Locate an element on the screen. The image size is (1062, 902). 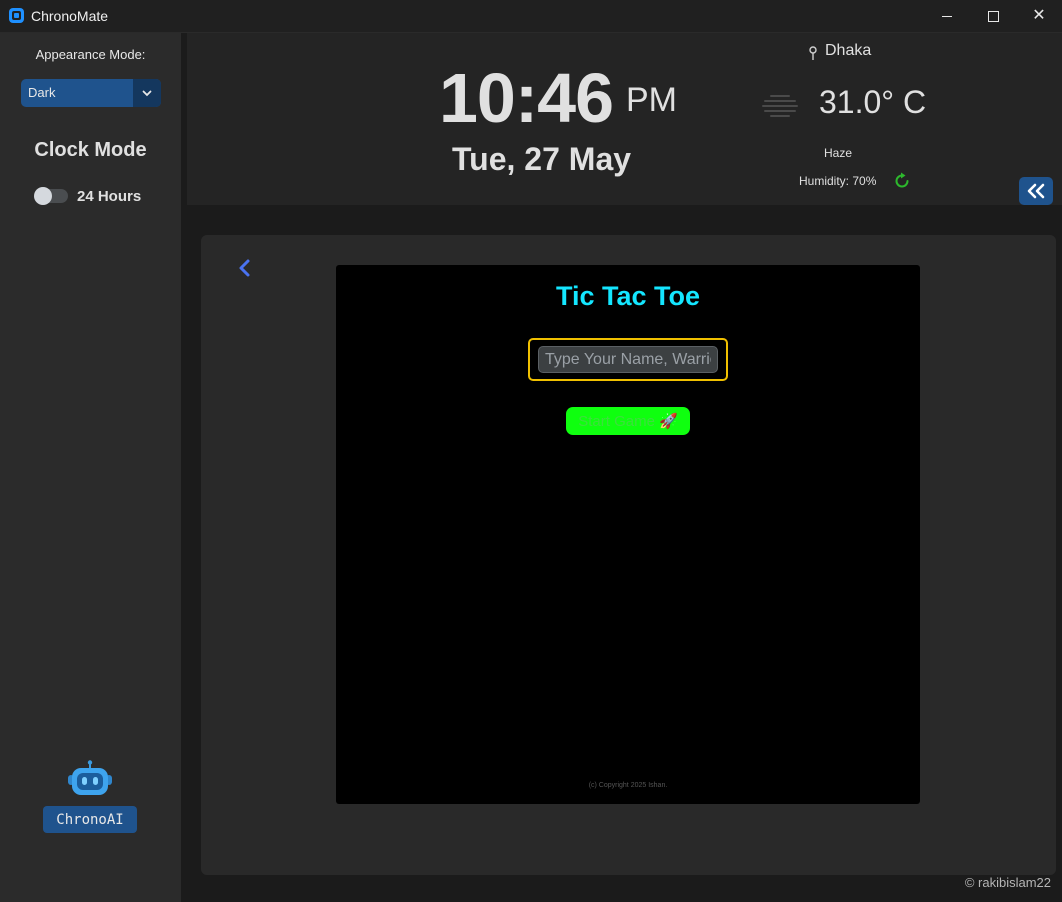
chevron-down-icon is located at coordinates (147, 93).